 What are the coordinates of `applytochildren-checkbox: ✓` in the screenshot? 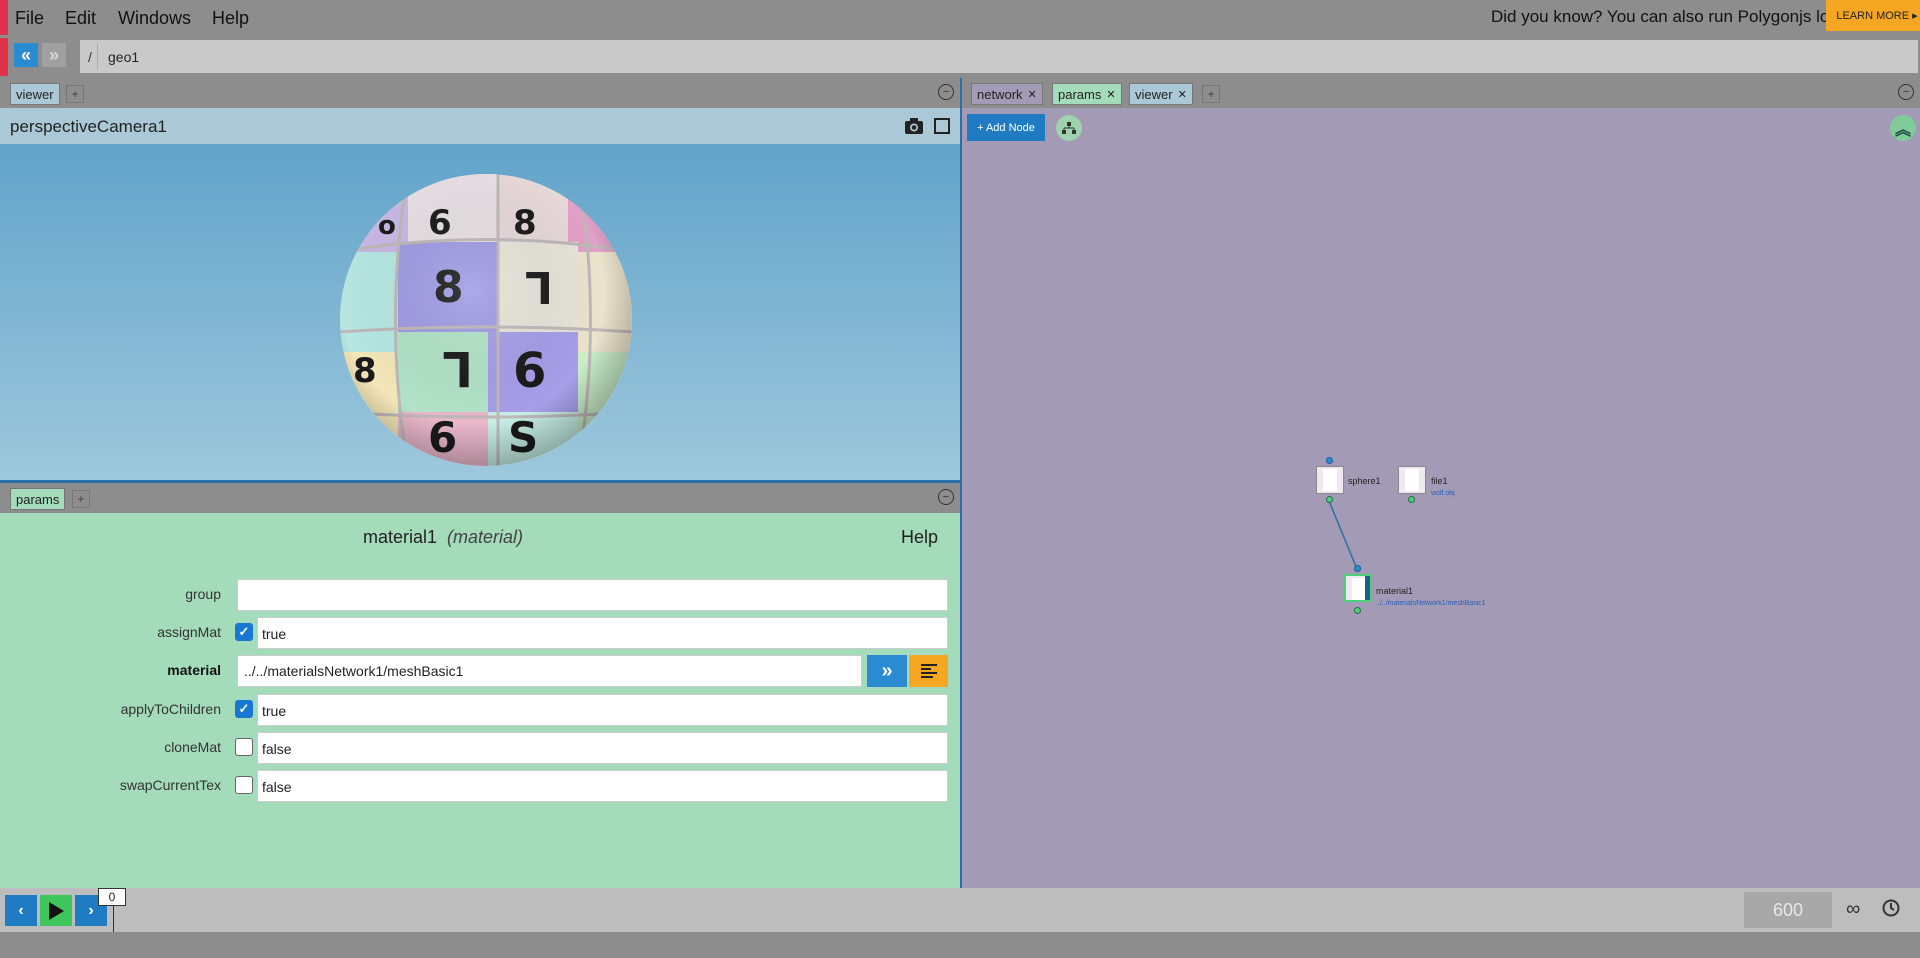 It's located at (244, 709).